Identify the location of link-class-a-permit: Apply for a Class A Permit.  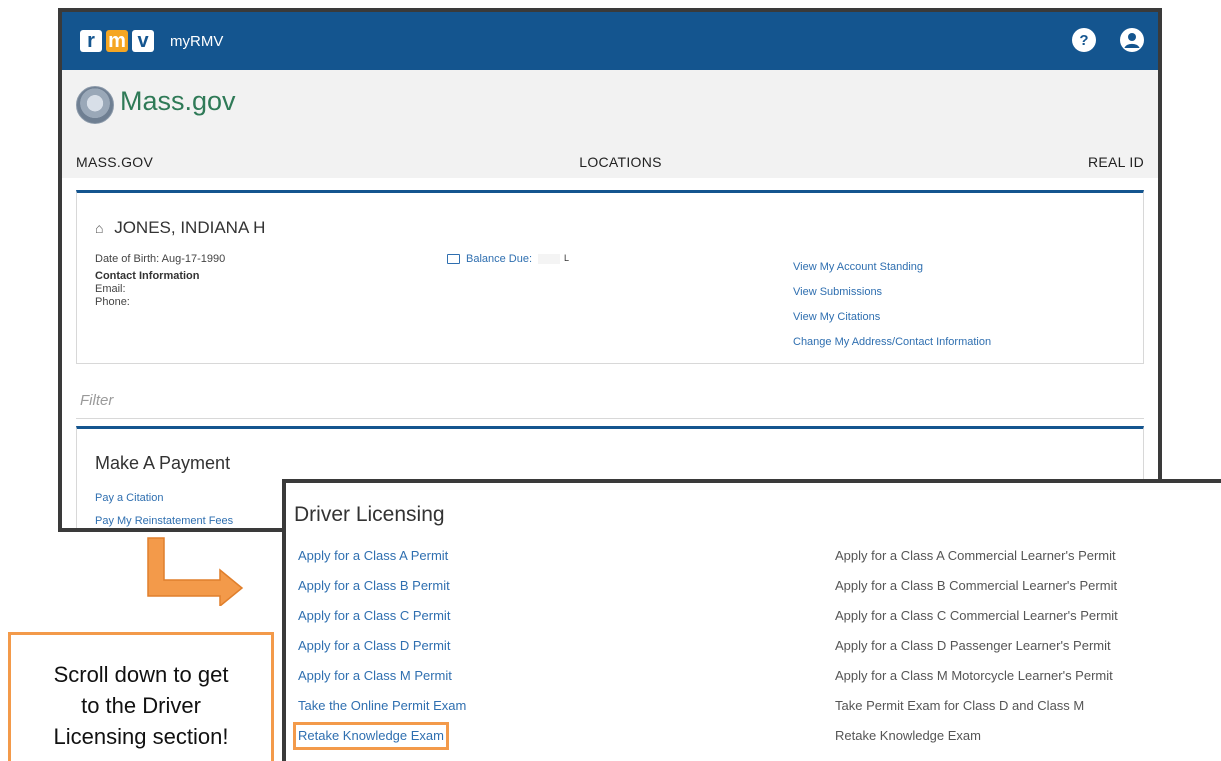
(382, 556).